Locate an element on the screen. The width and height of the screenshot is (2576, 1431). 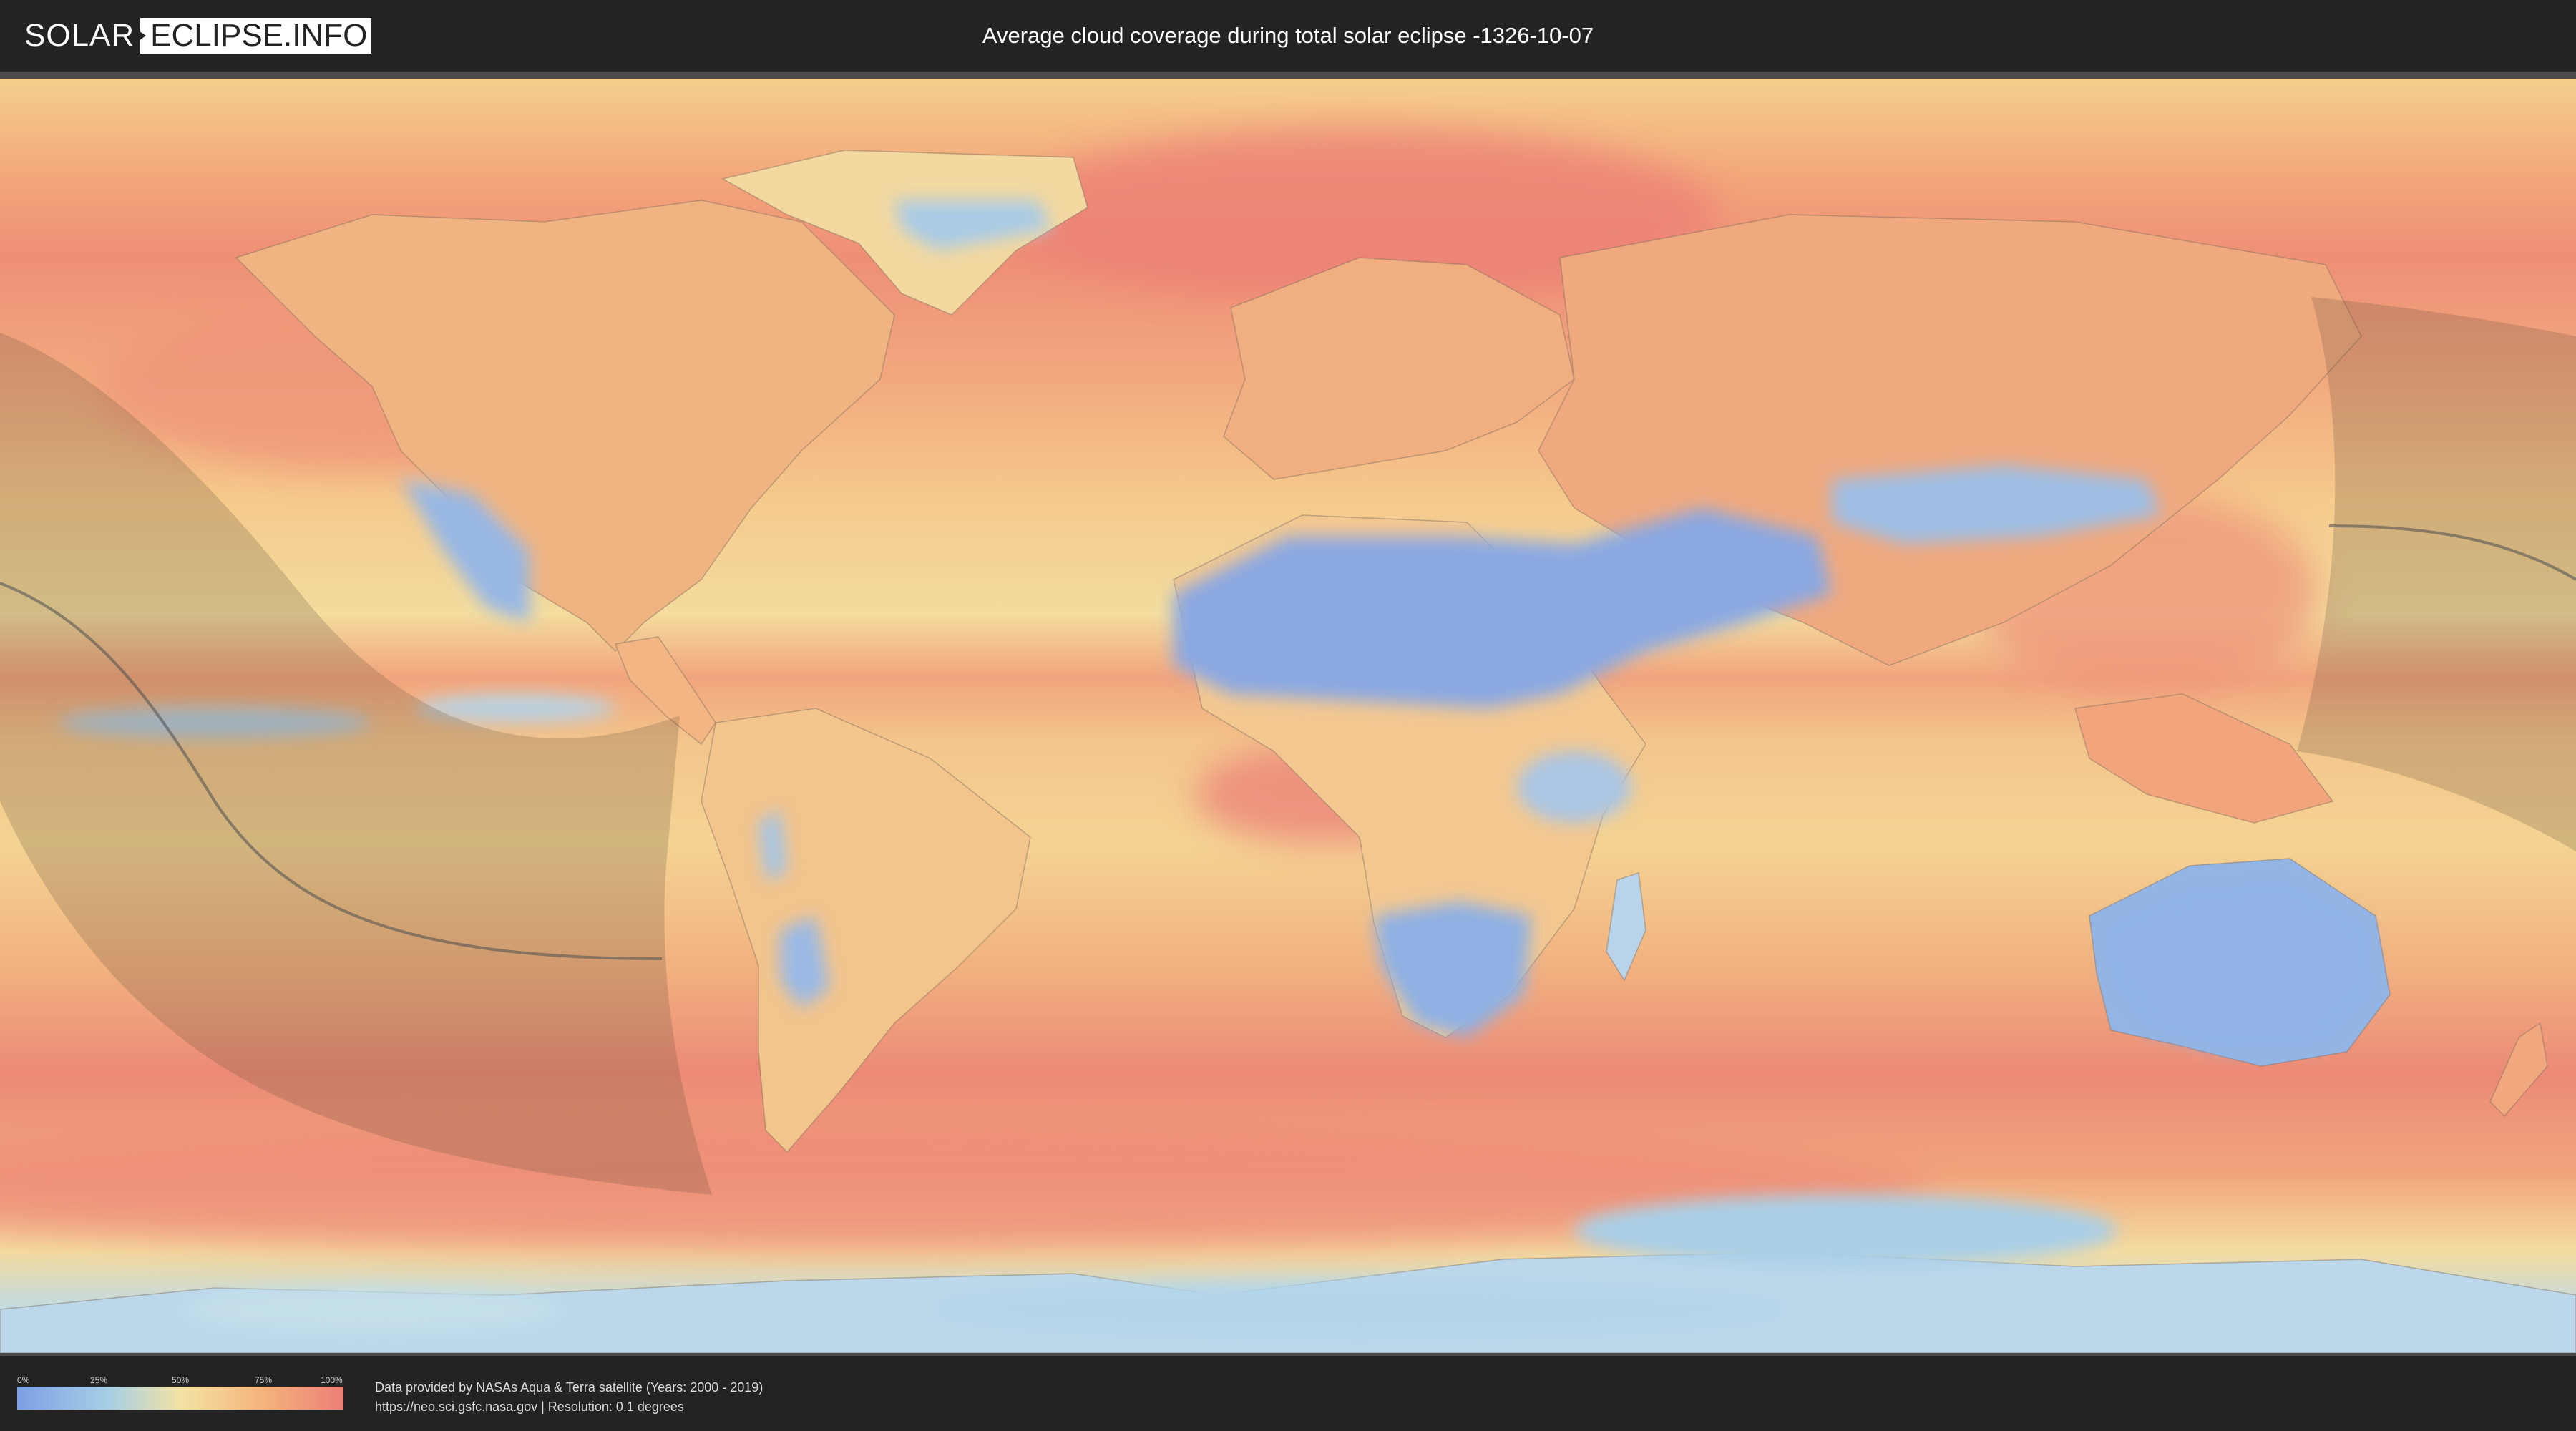
legend-color-scale is located at coordinates (180, 1398).